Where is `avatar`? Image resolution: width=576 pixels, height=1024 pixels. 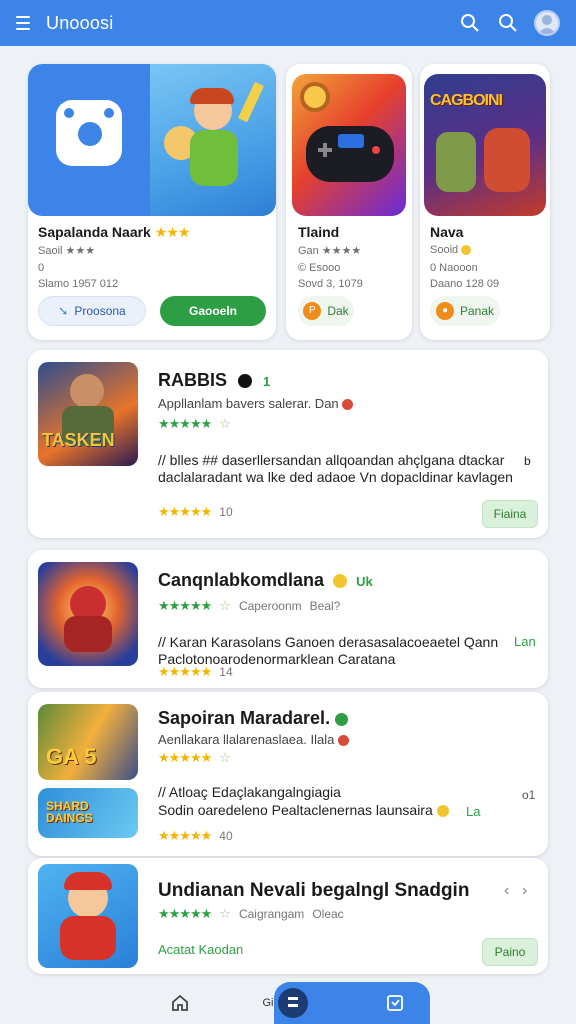 avatar is located at coordinates (547, 23).